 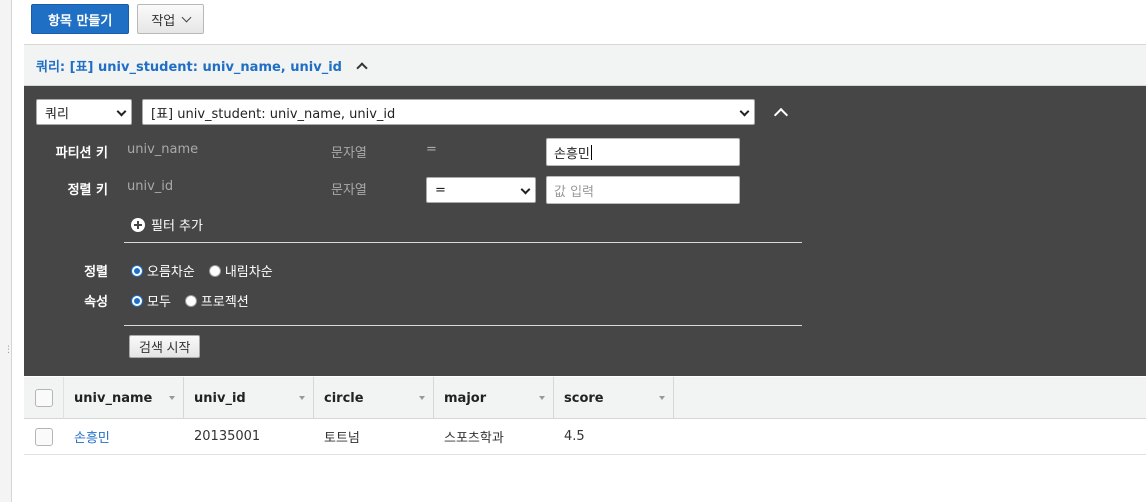 I want to click on select-all-cell, so click(x=44, y=398).